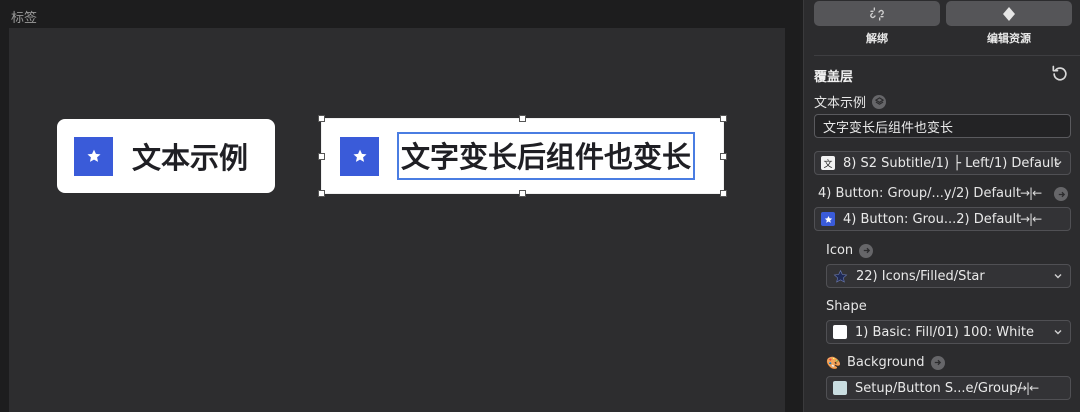 This screenshot has width=1080, height=412. I want to click on edit-source-button, so click(1009, 13).